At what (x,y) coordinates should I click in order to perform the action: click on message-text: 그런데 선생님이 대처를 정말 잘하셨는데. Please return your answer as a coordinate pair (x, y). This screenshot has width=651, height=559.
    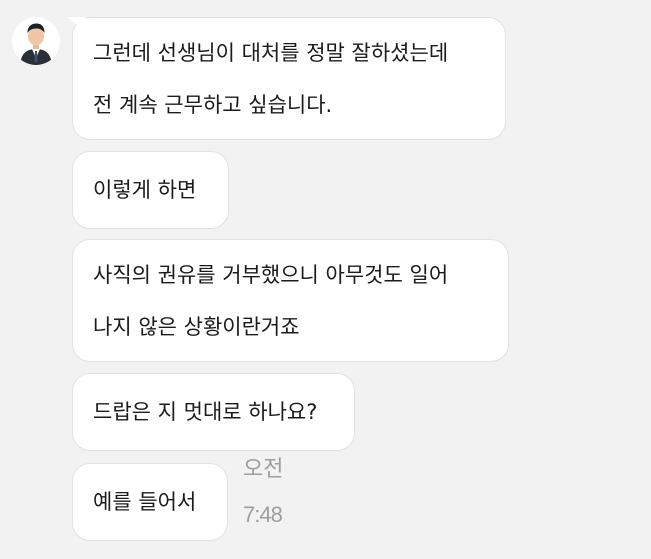
    Looking at the image, I should click on (271, 52).